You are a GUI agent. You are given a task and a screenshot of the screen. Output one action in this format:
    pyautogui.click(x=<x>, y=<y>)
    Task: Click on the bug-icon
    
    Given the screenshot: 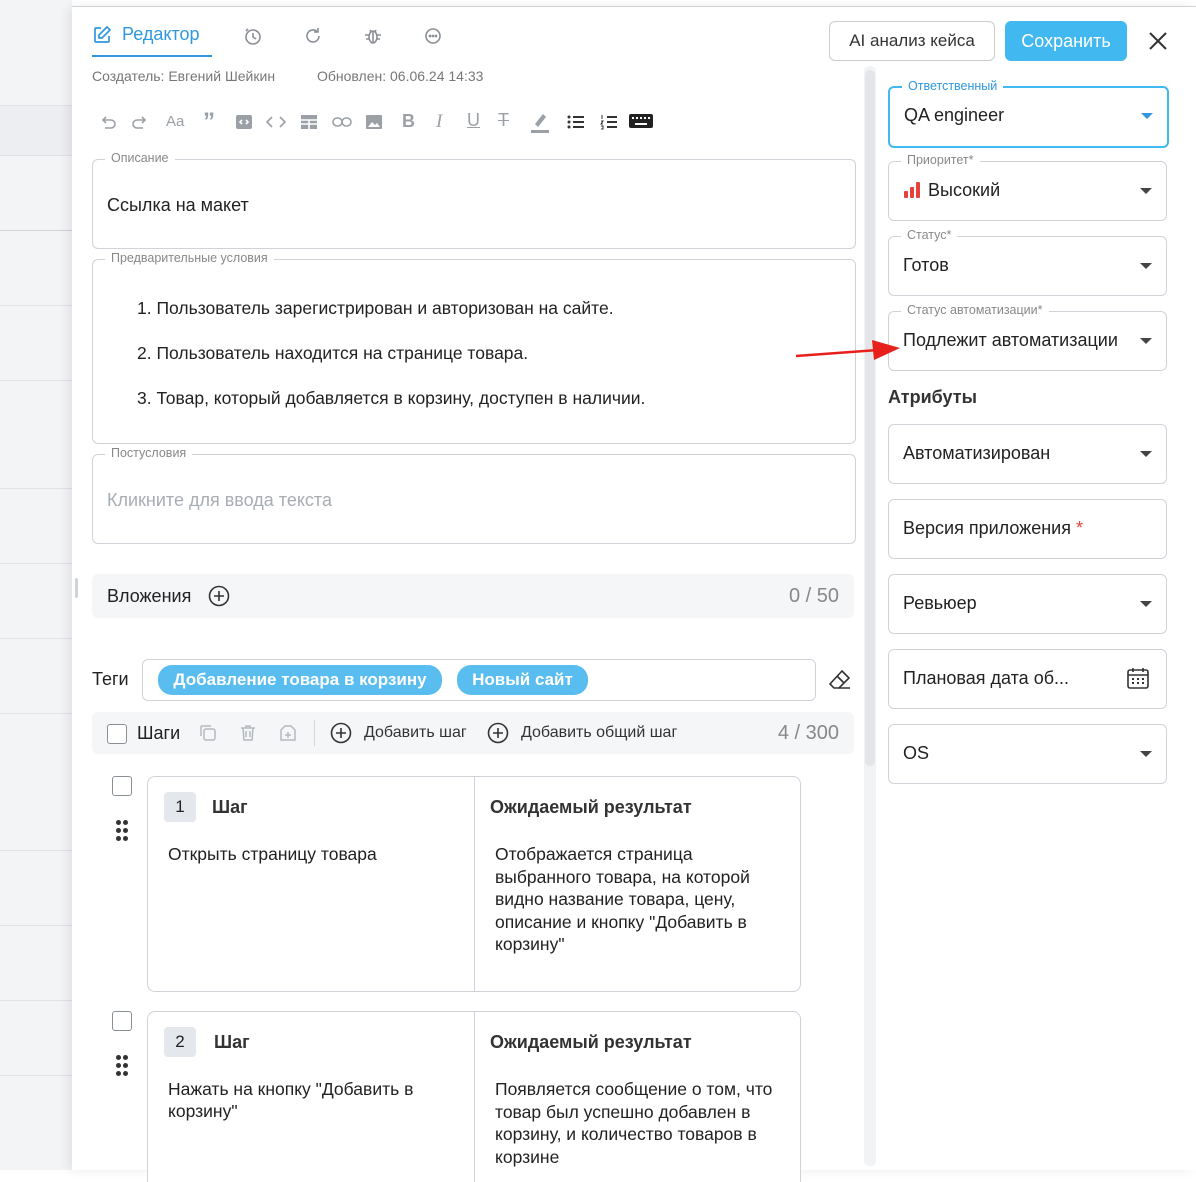 What is the action you would take?
    pyautogui.click(x=373, y=36)
    